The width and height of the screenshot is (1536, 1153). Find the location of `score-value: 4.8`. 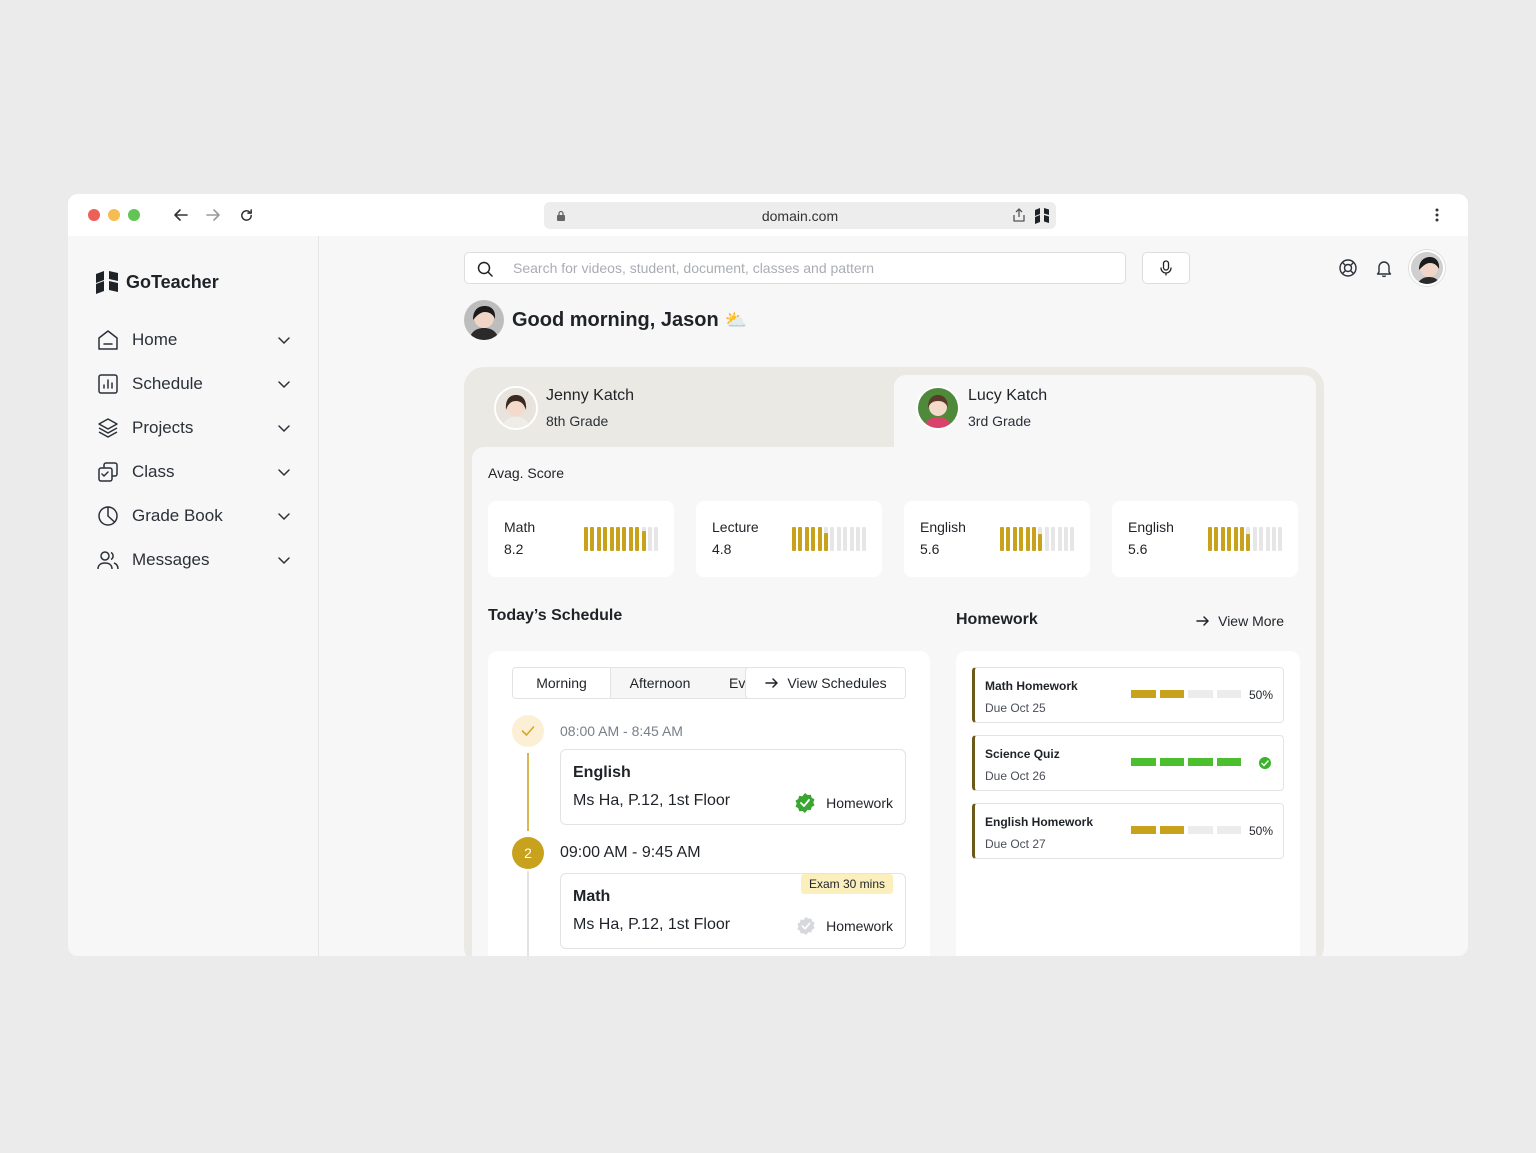

score-value: 4.8 is located at coordinates (722, 549).